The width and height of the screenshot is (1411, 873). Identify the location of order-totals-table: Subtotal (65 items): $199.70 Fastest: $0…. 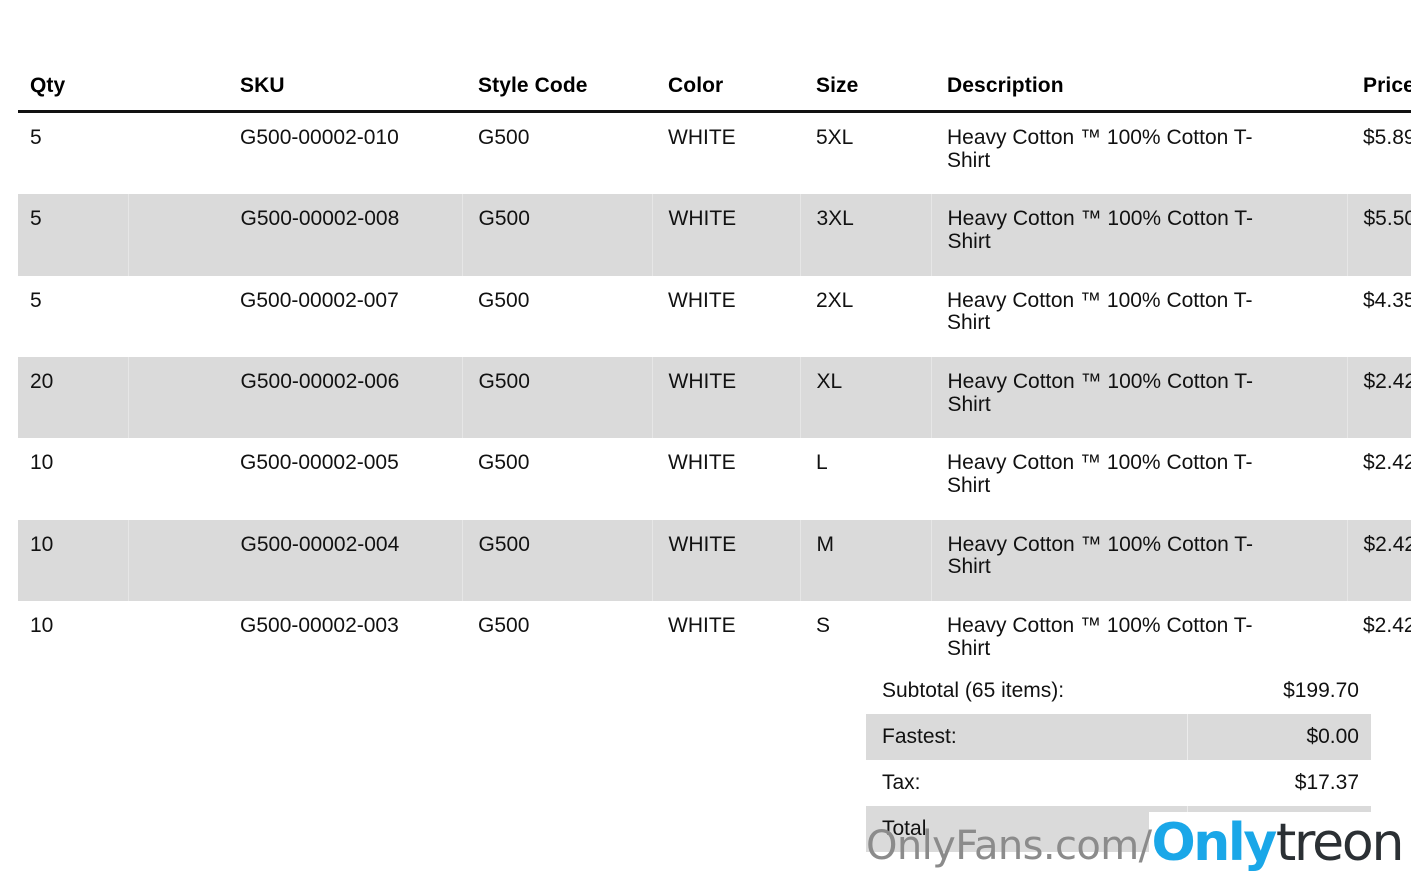
(1118, 760).